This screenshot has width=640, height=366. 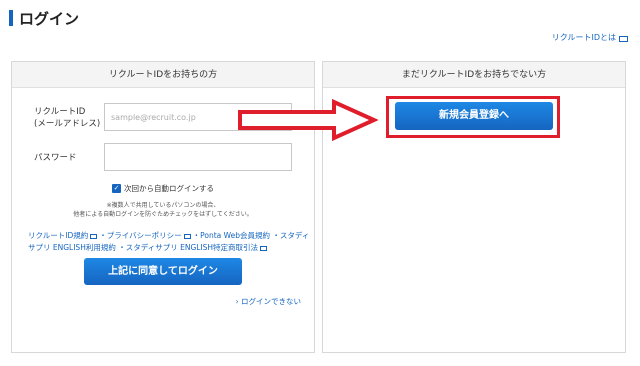 I want to click on page-title-text: ログイン, so click(x=49, y=18).